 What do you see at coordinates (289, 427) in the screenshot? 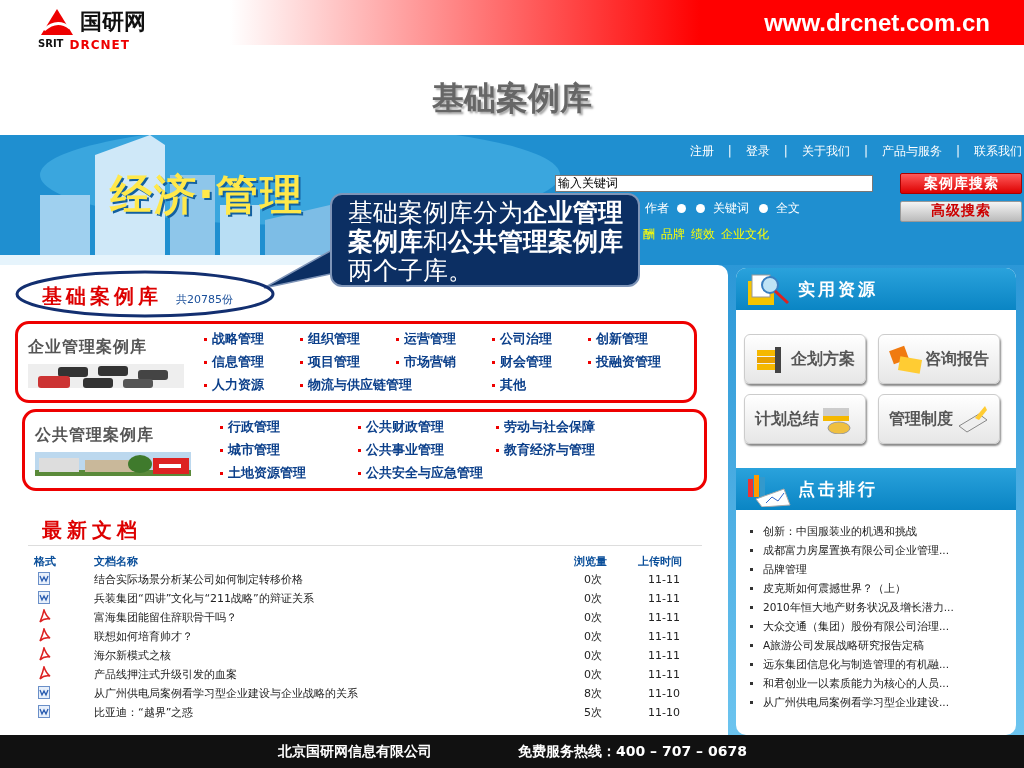
I see `category-link: 行政管理` at bounding box center [289, 427].